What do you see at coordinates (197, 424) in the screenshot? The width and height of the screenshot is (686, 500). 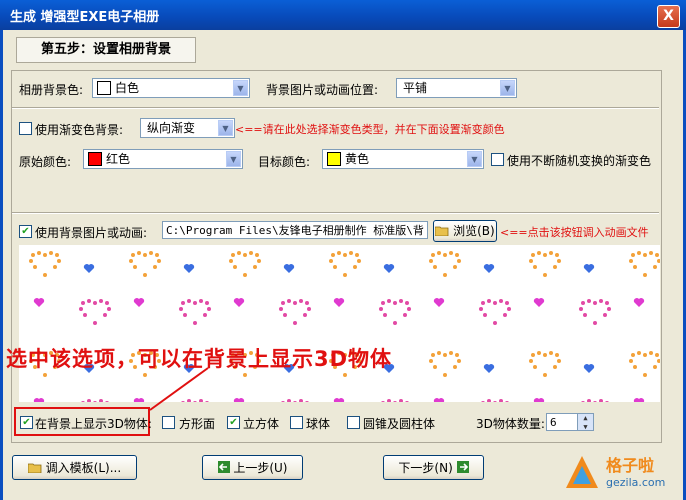 I see `square-face-label: 方形面` at bounding box center [197, 424].